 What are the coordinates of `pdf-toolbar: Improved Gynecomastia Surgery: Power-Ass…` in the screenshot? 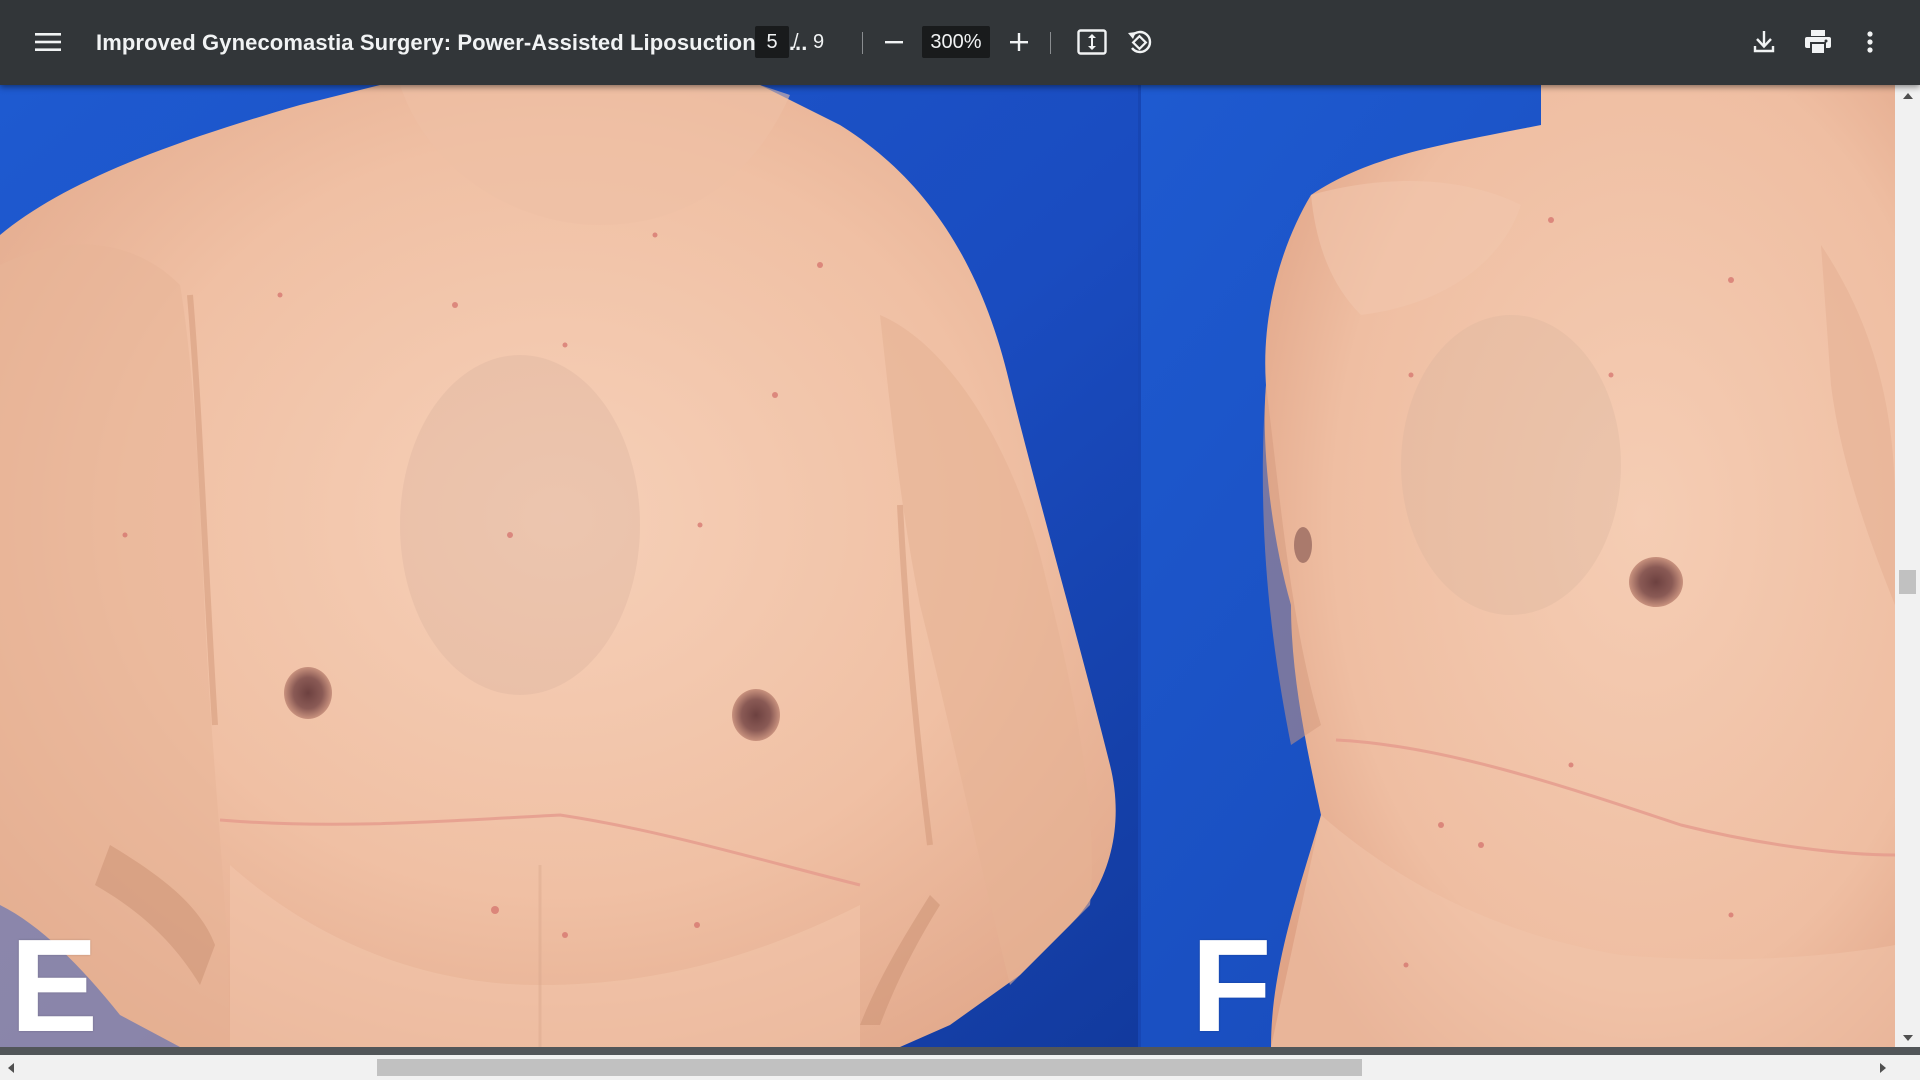 It's located at (960, 42).